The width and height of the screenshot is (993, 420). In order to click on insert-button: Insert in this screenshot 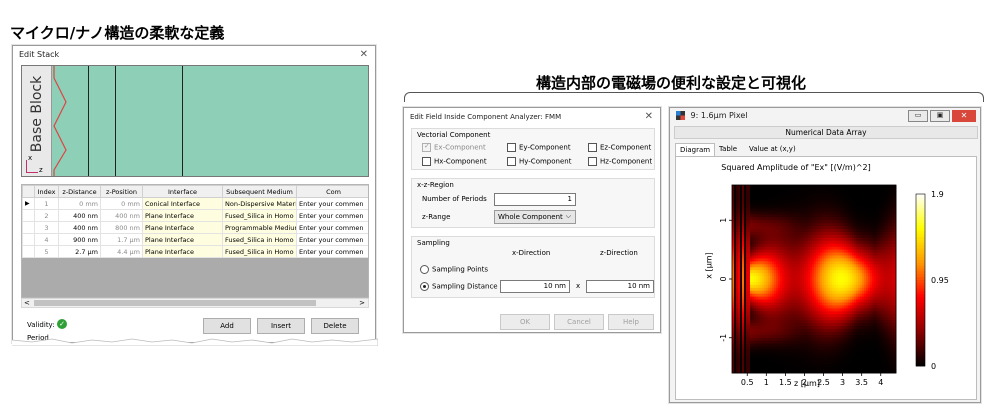, I will do `click(281, 326)`.